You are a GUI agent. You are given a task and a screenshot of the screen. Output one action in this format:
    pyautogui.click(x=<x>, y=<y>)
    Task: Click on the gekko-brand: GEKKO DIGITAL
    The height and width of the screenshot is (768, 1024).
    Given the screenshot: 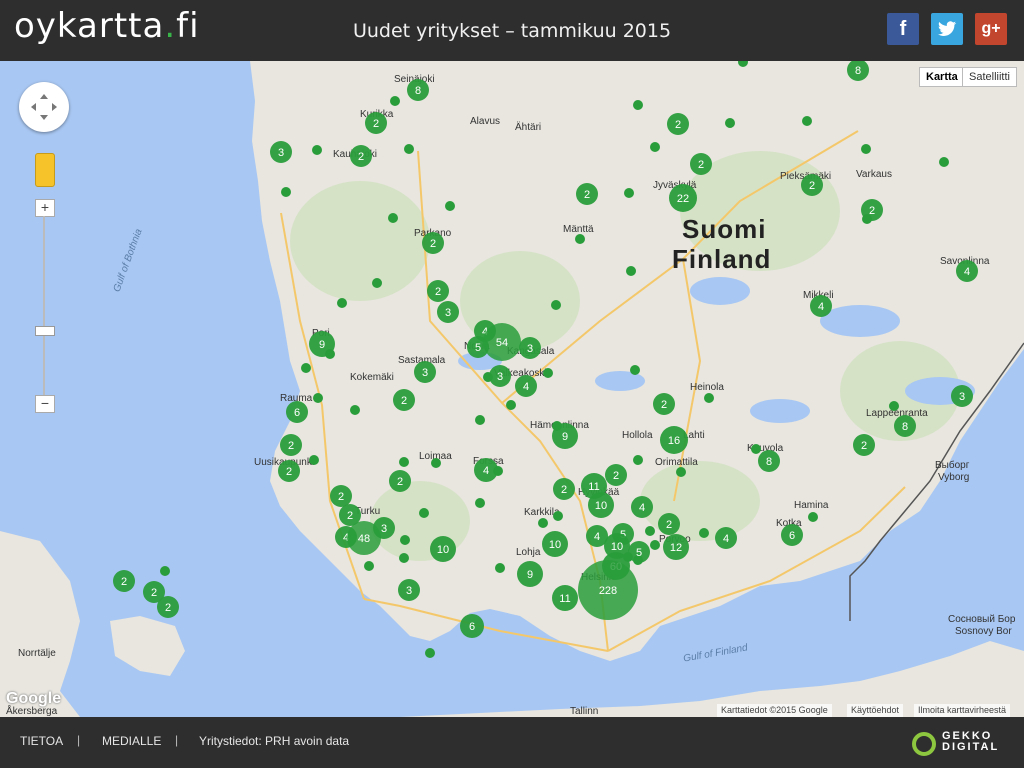 What is the action you would take?
    pyautogui.click(x=970, y=742)
    